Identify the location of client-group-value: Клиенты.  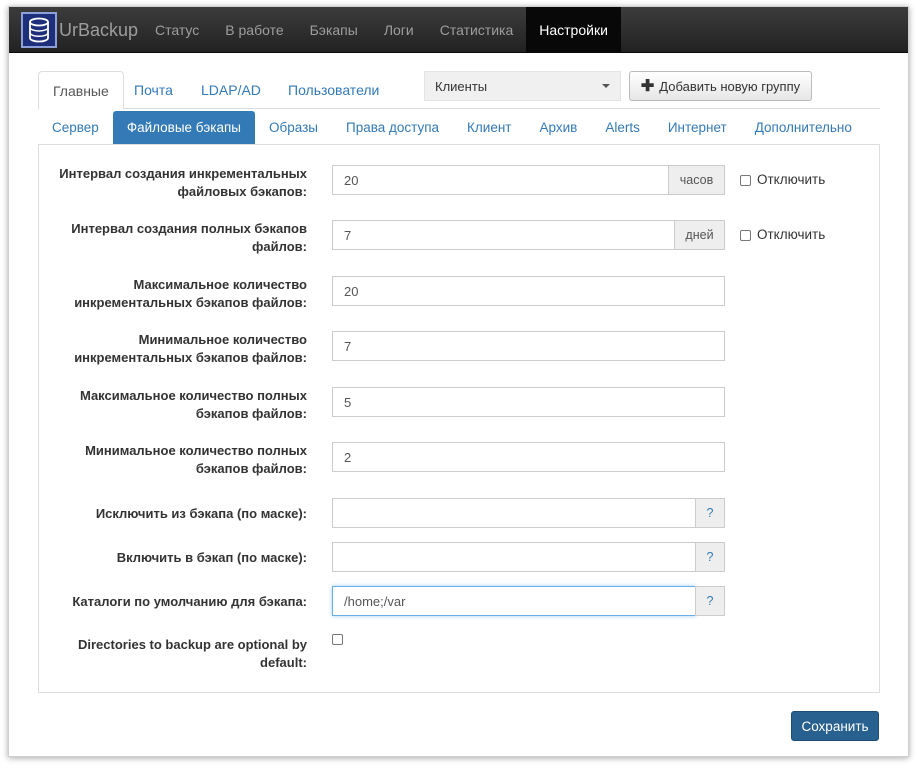
(461, 86).